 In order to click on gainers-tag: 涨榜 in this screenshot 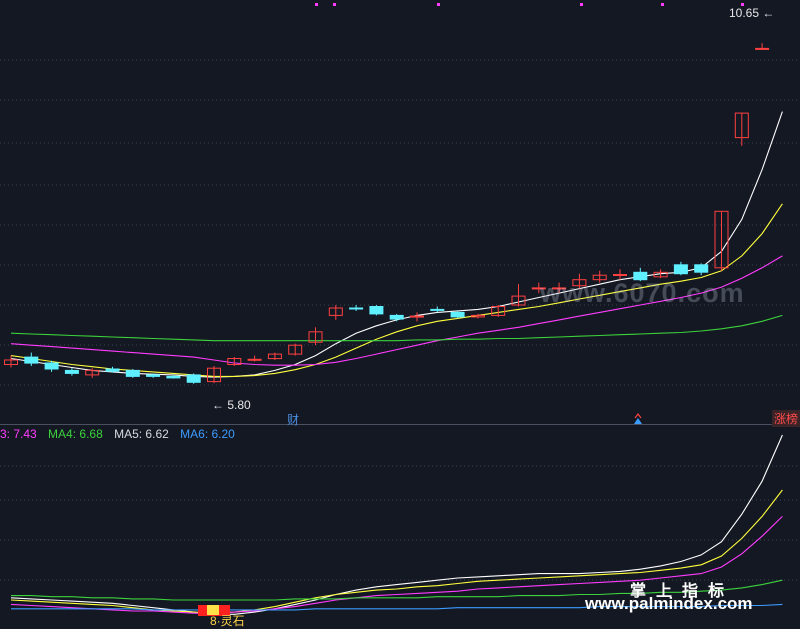, I will do `click(786, 418)`.